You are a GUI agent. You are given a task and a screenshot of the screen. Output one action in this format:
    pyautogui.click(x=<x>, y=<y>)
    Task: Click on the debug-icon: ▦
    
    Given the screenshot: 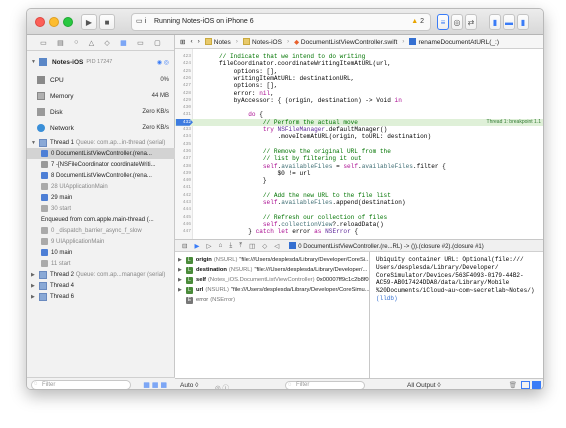 What is the action you would take?
    pyautogui.click(x=123, y=43)
    